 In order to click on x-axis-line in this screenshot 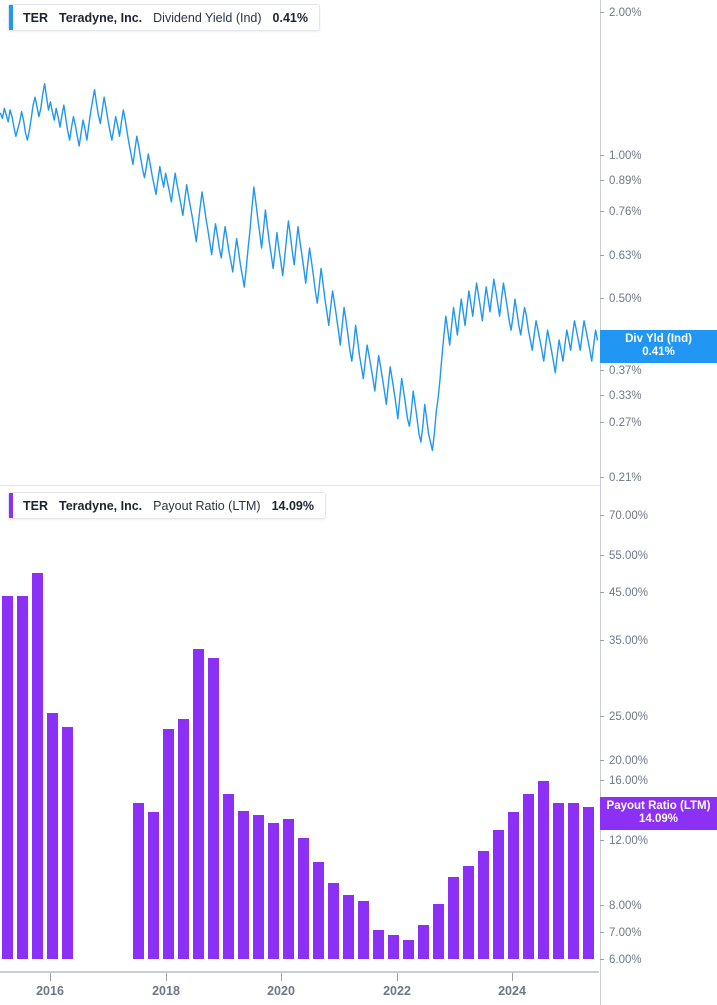, I will do `click(299, 972)`.